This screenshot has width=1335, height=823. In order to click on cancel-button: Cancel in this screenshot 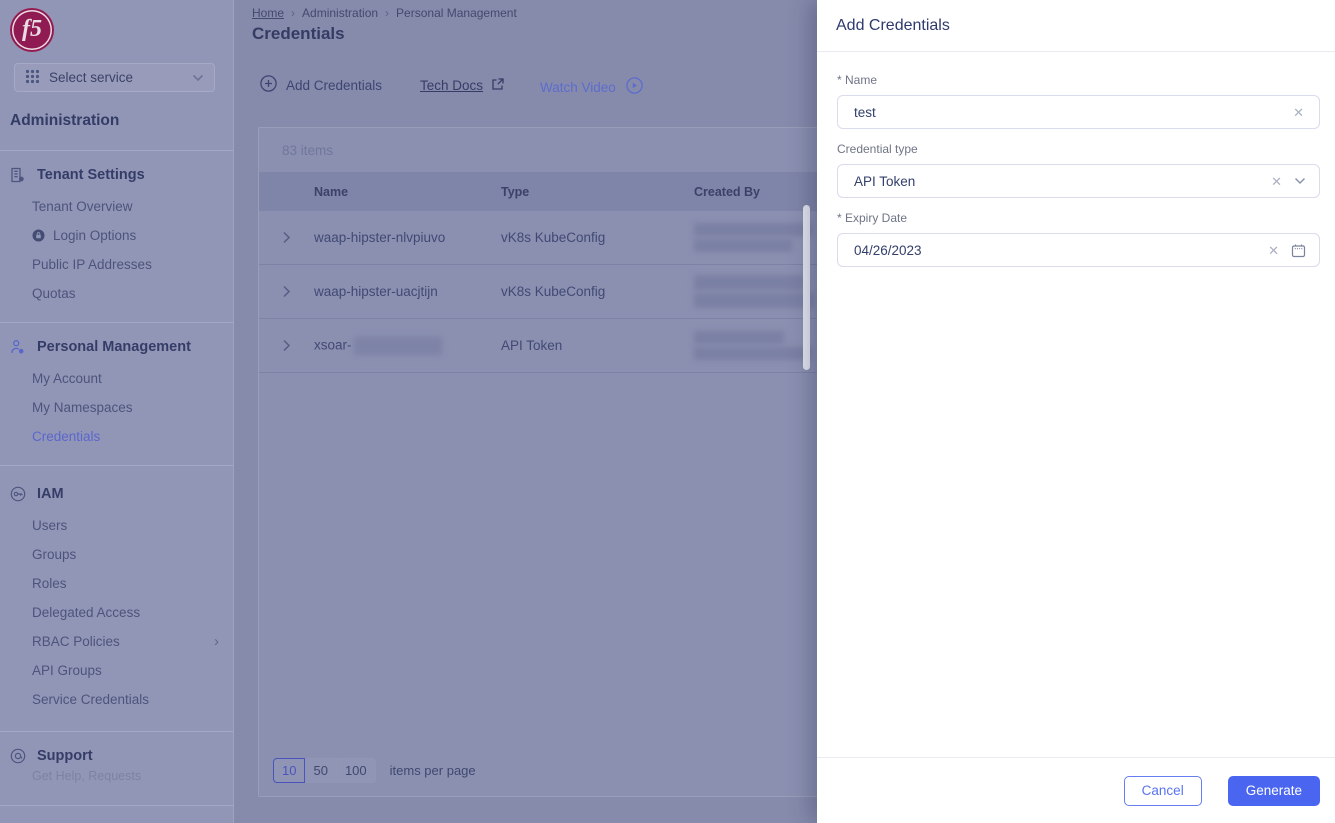, I will do `click(1162, 790)`.